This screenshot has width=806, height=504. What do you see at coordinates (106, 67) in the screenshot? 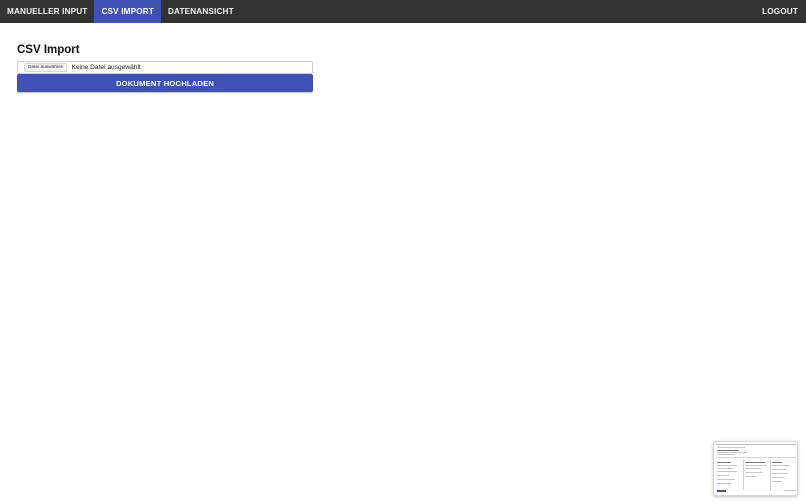
I see `file-status-text: Keine Datei ausgewählt` at bounding box center [106, 67].